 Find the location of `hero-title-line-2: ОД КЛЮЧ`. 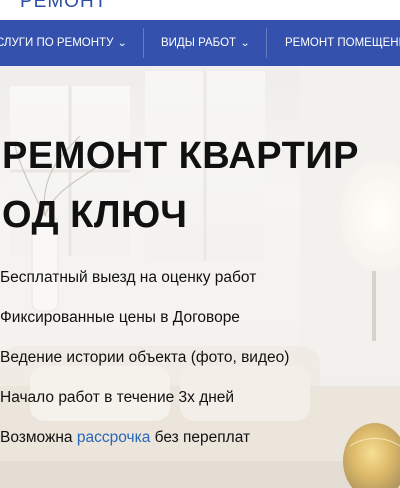

hero-title-line-2: ОД КЛЮЧ is located at coordinates (95, 215).